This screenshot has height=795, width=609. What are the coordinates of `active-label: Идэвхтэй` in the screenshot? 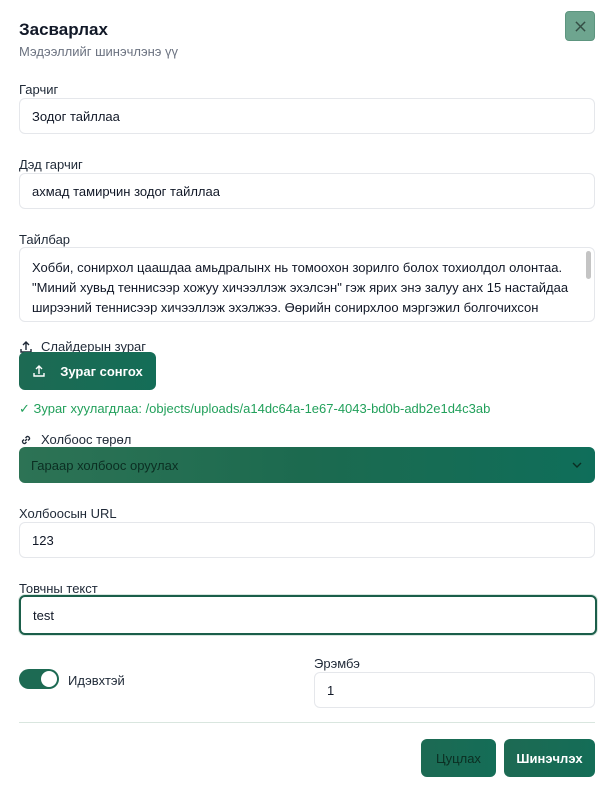 It's located at (96, 680).